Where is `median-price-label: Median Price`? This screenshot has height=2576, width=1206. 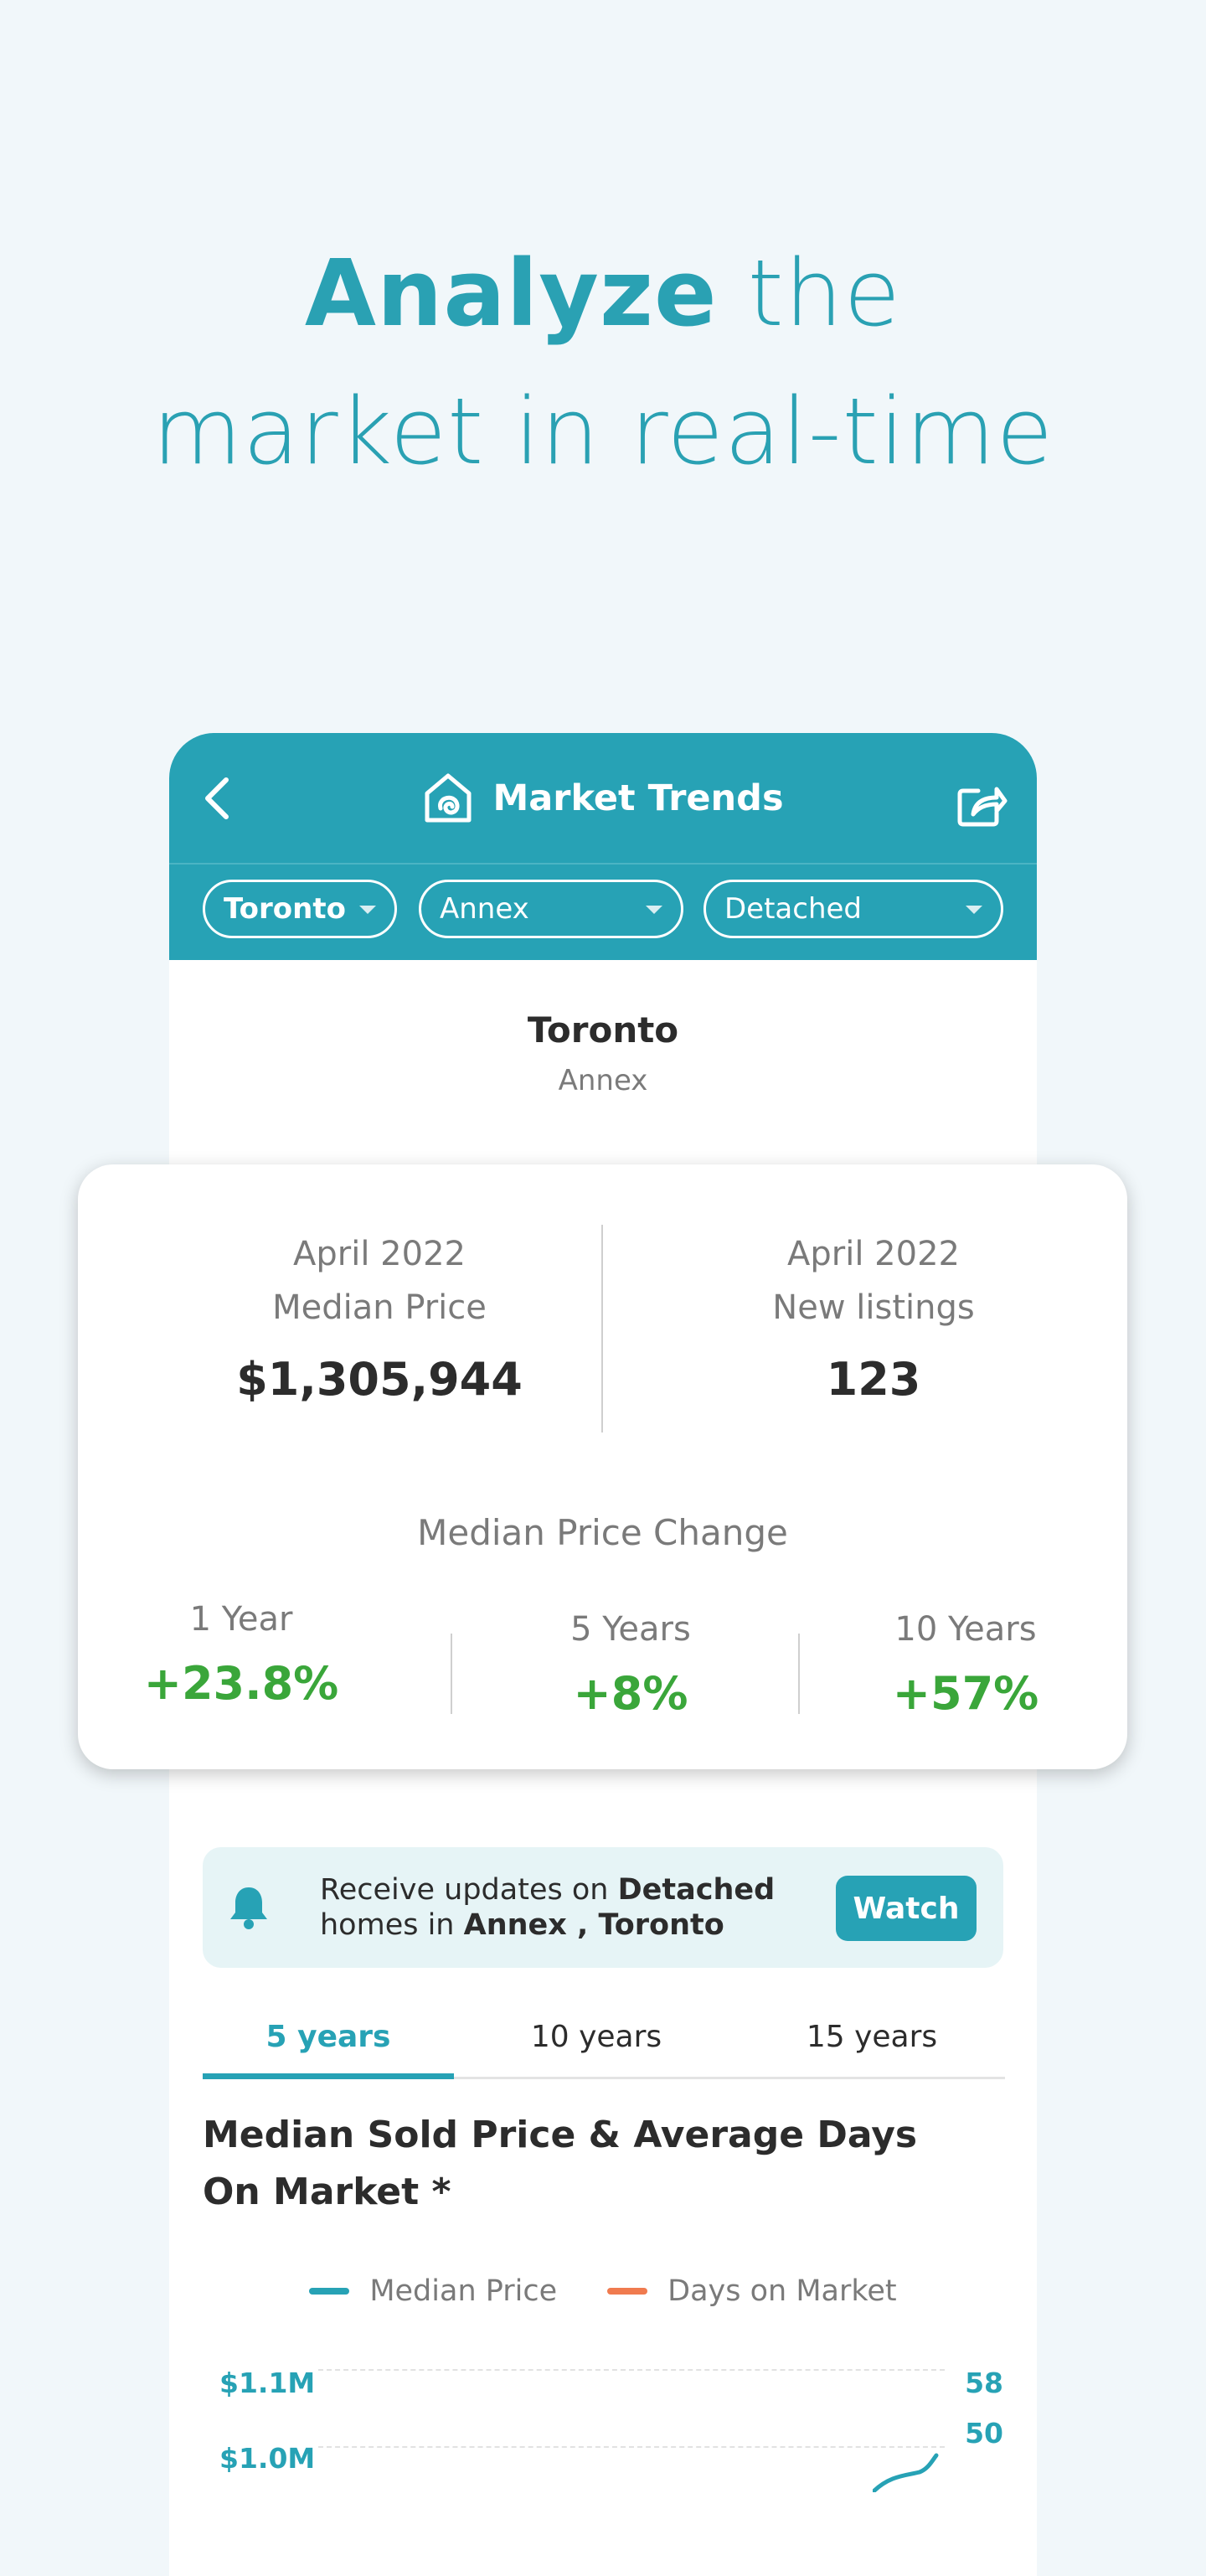 median-price-label: Median Price is located at coordinates (379, 1307).